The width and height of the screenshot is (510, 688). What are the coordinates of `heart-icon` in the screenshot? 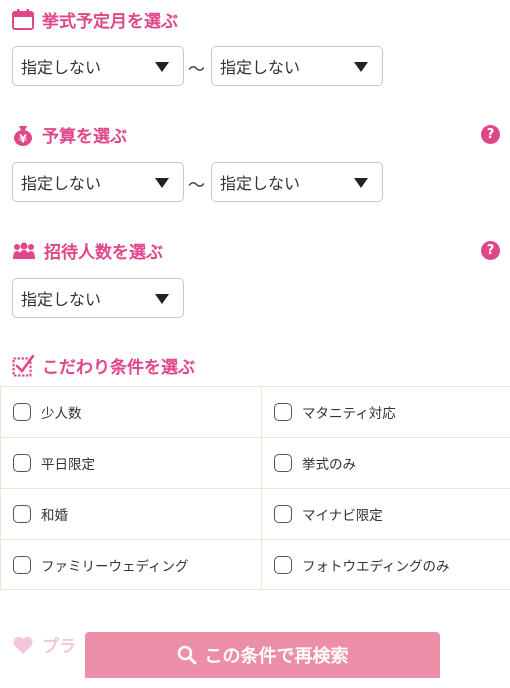 It's located at (23, 645).